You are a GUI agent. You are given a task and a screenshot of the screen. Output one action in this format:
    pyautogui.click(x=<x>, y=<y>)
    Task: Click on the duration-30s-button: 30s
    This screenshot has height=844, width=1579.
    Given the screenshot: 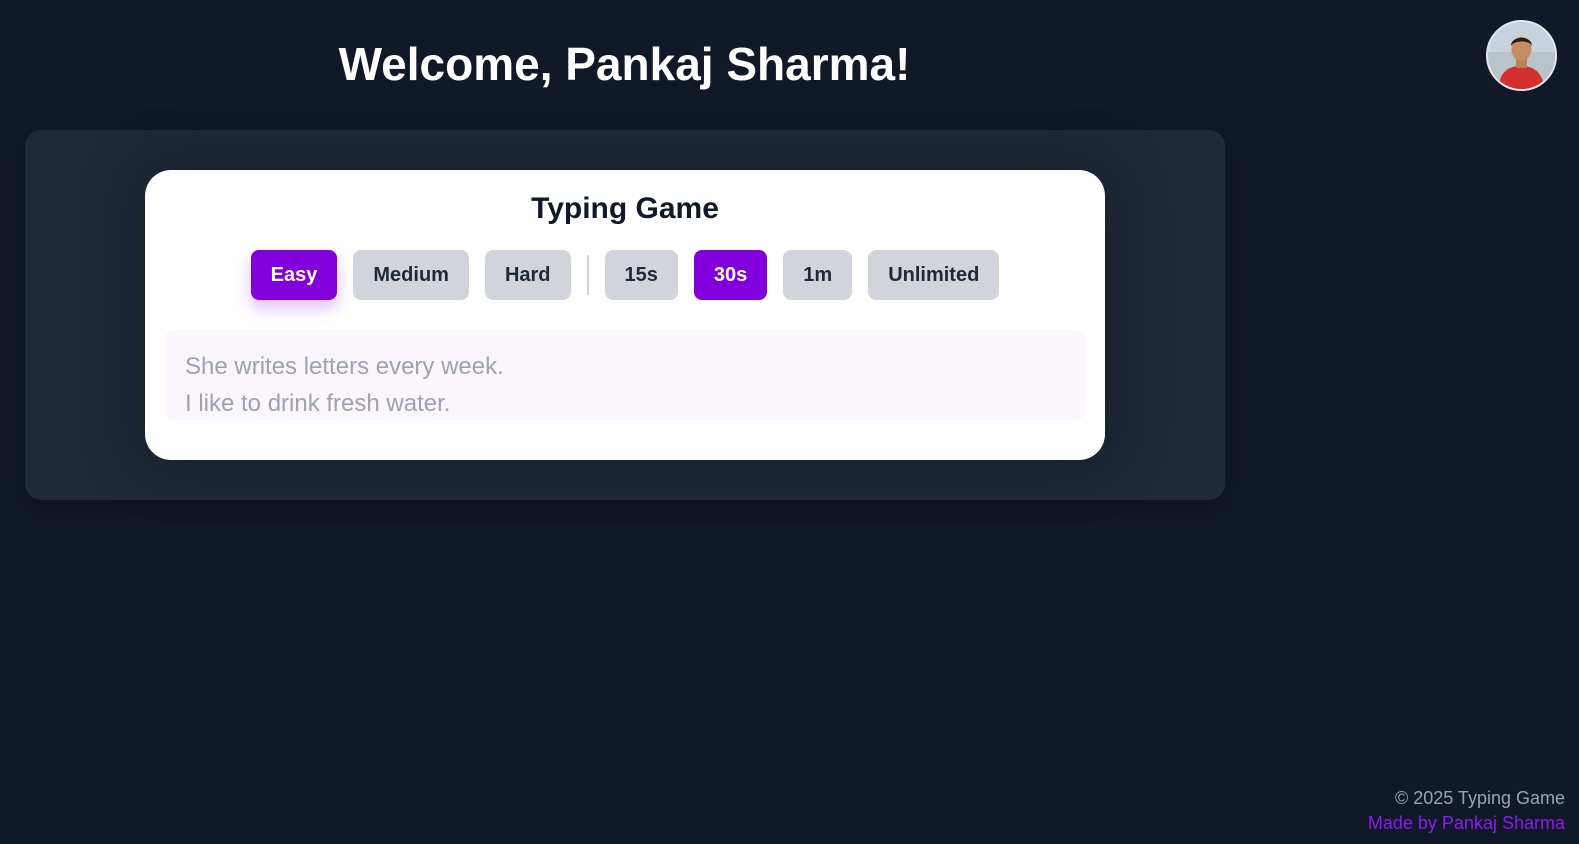 What is the action you would take?
    pyautogui.click(x=730, y=275)
    